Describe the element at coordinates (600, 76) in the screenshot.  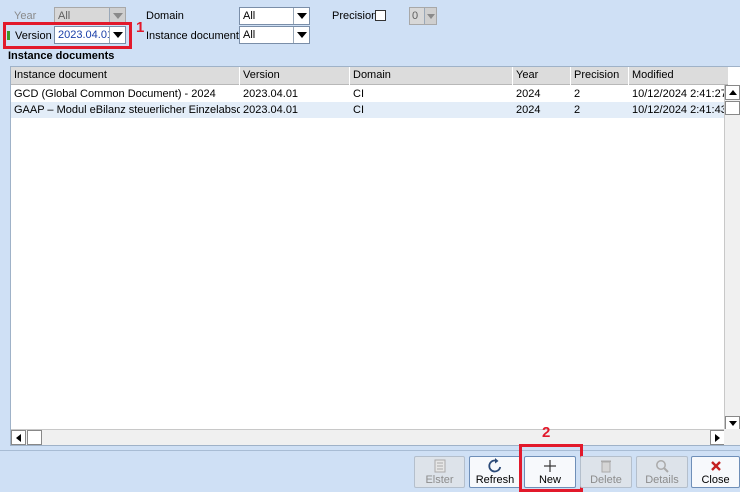
I see `column-header-precision: Precision` at that location.